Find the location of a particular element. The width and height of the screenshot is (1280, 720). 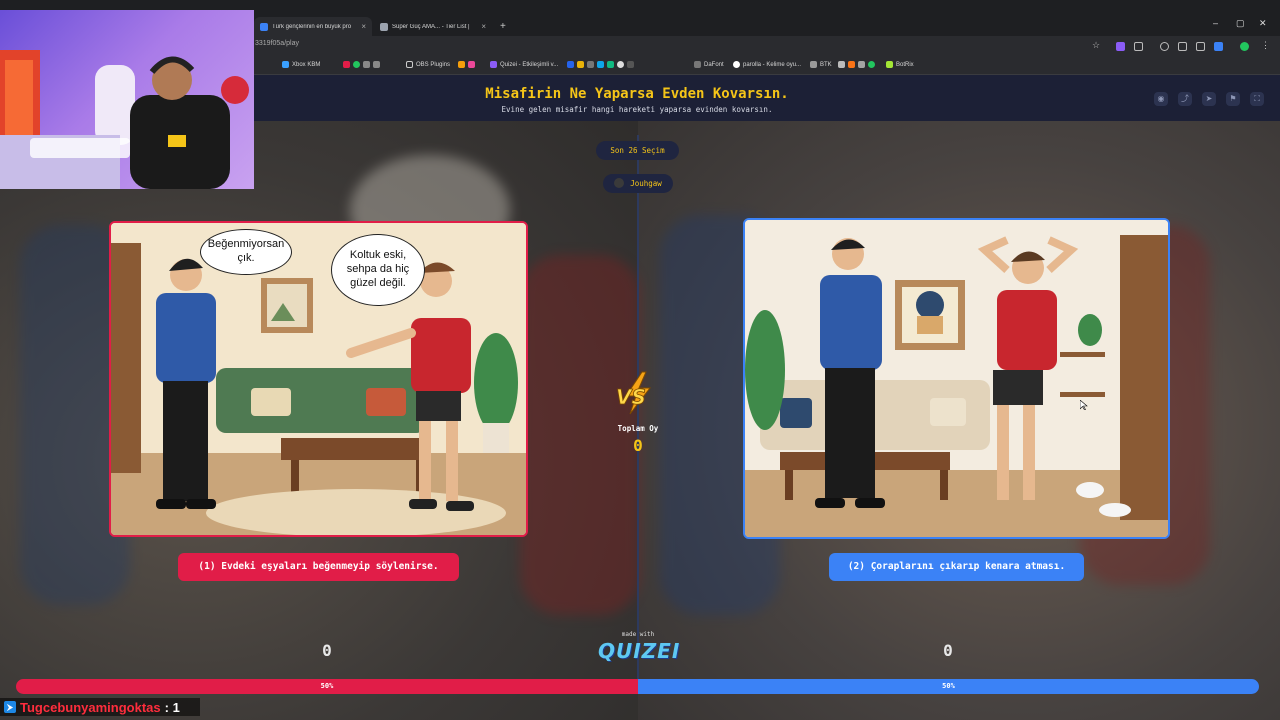

quizei-logo: QUIZEI is located at coordinates (638, 651).